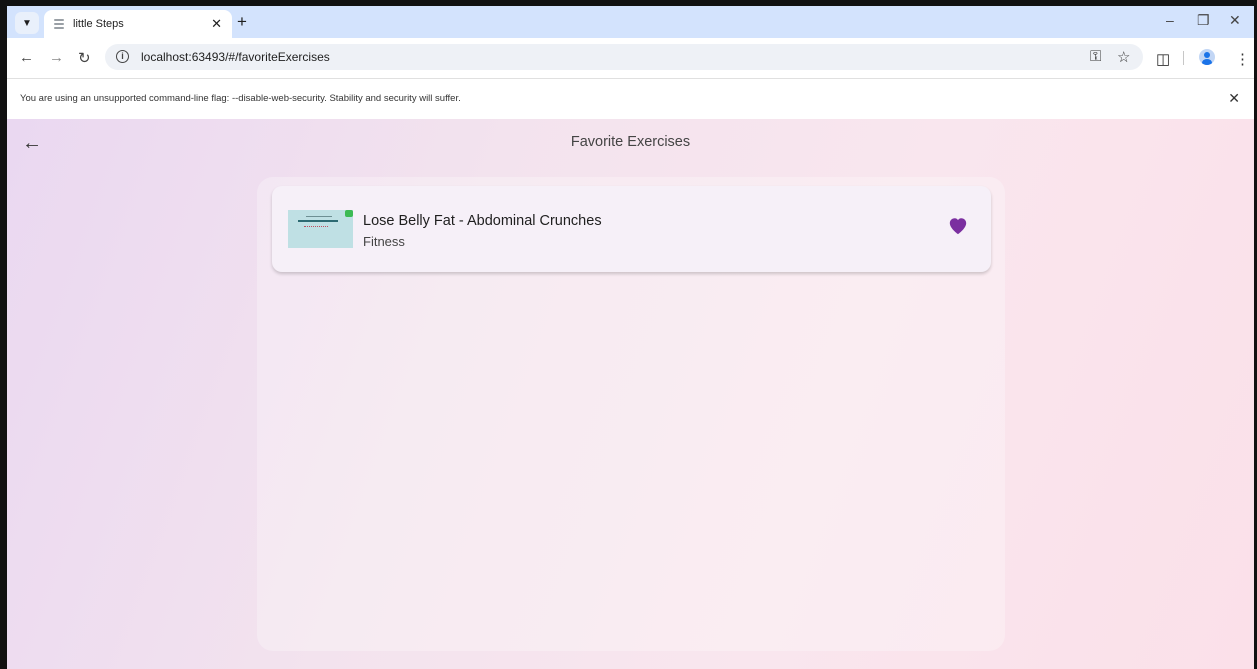 The height and width of the screenshot is (669, 1257). Describe the element at coordinates (1183, 58) in the screenshot. I see `toolbar-separator` at that location.